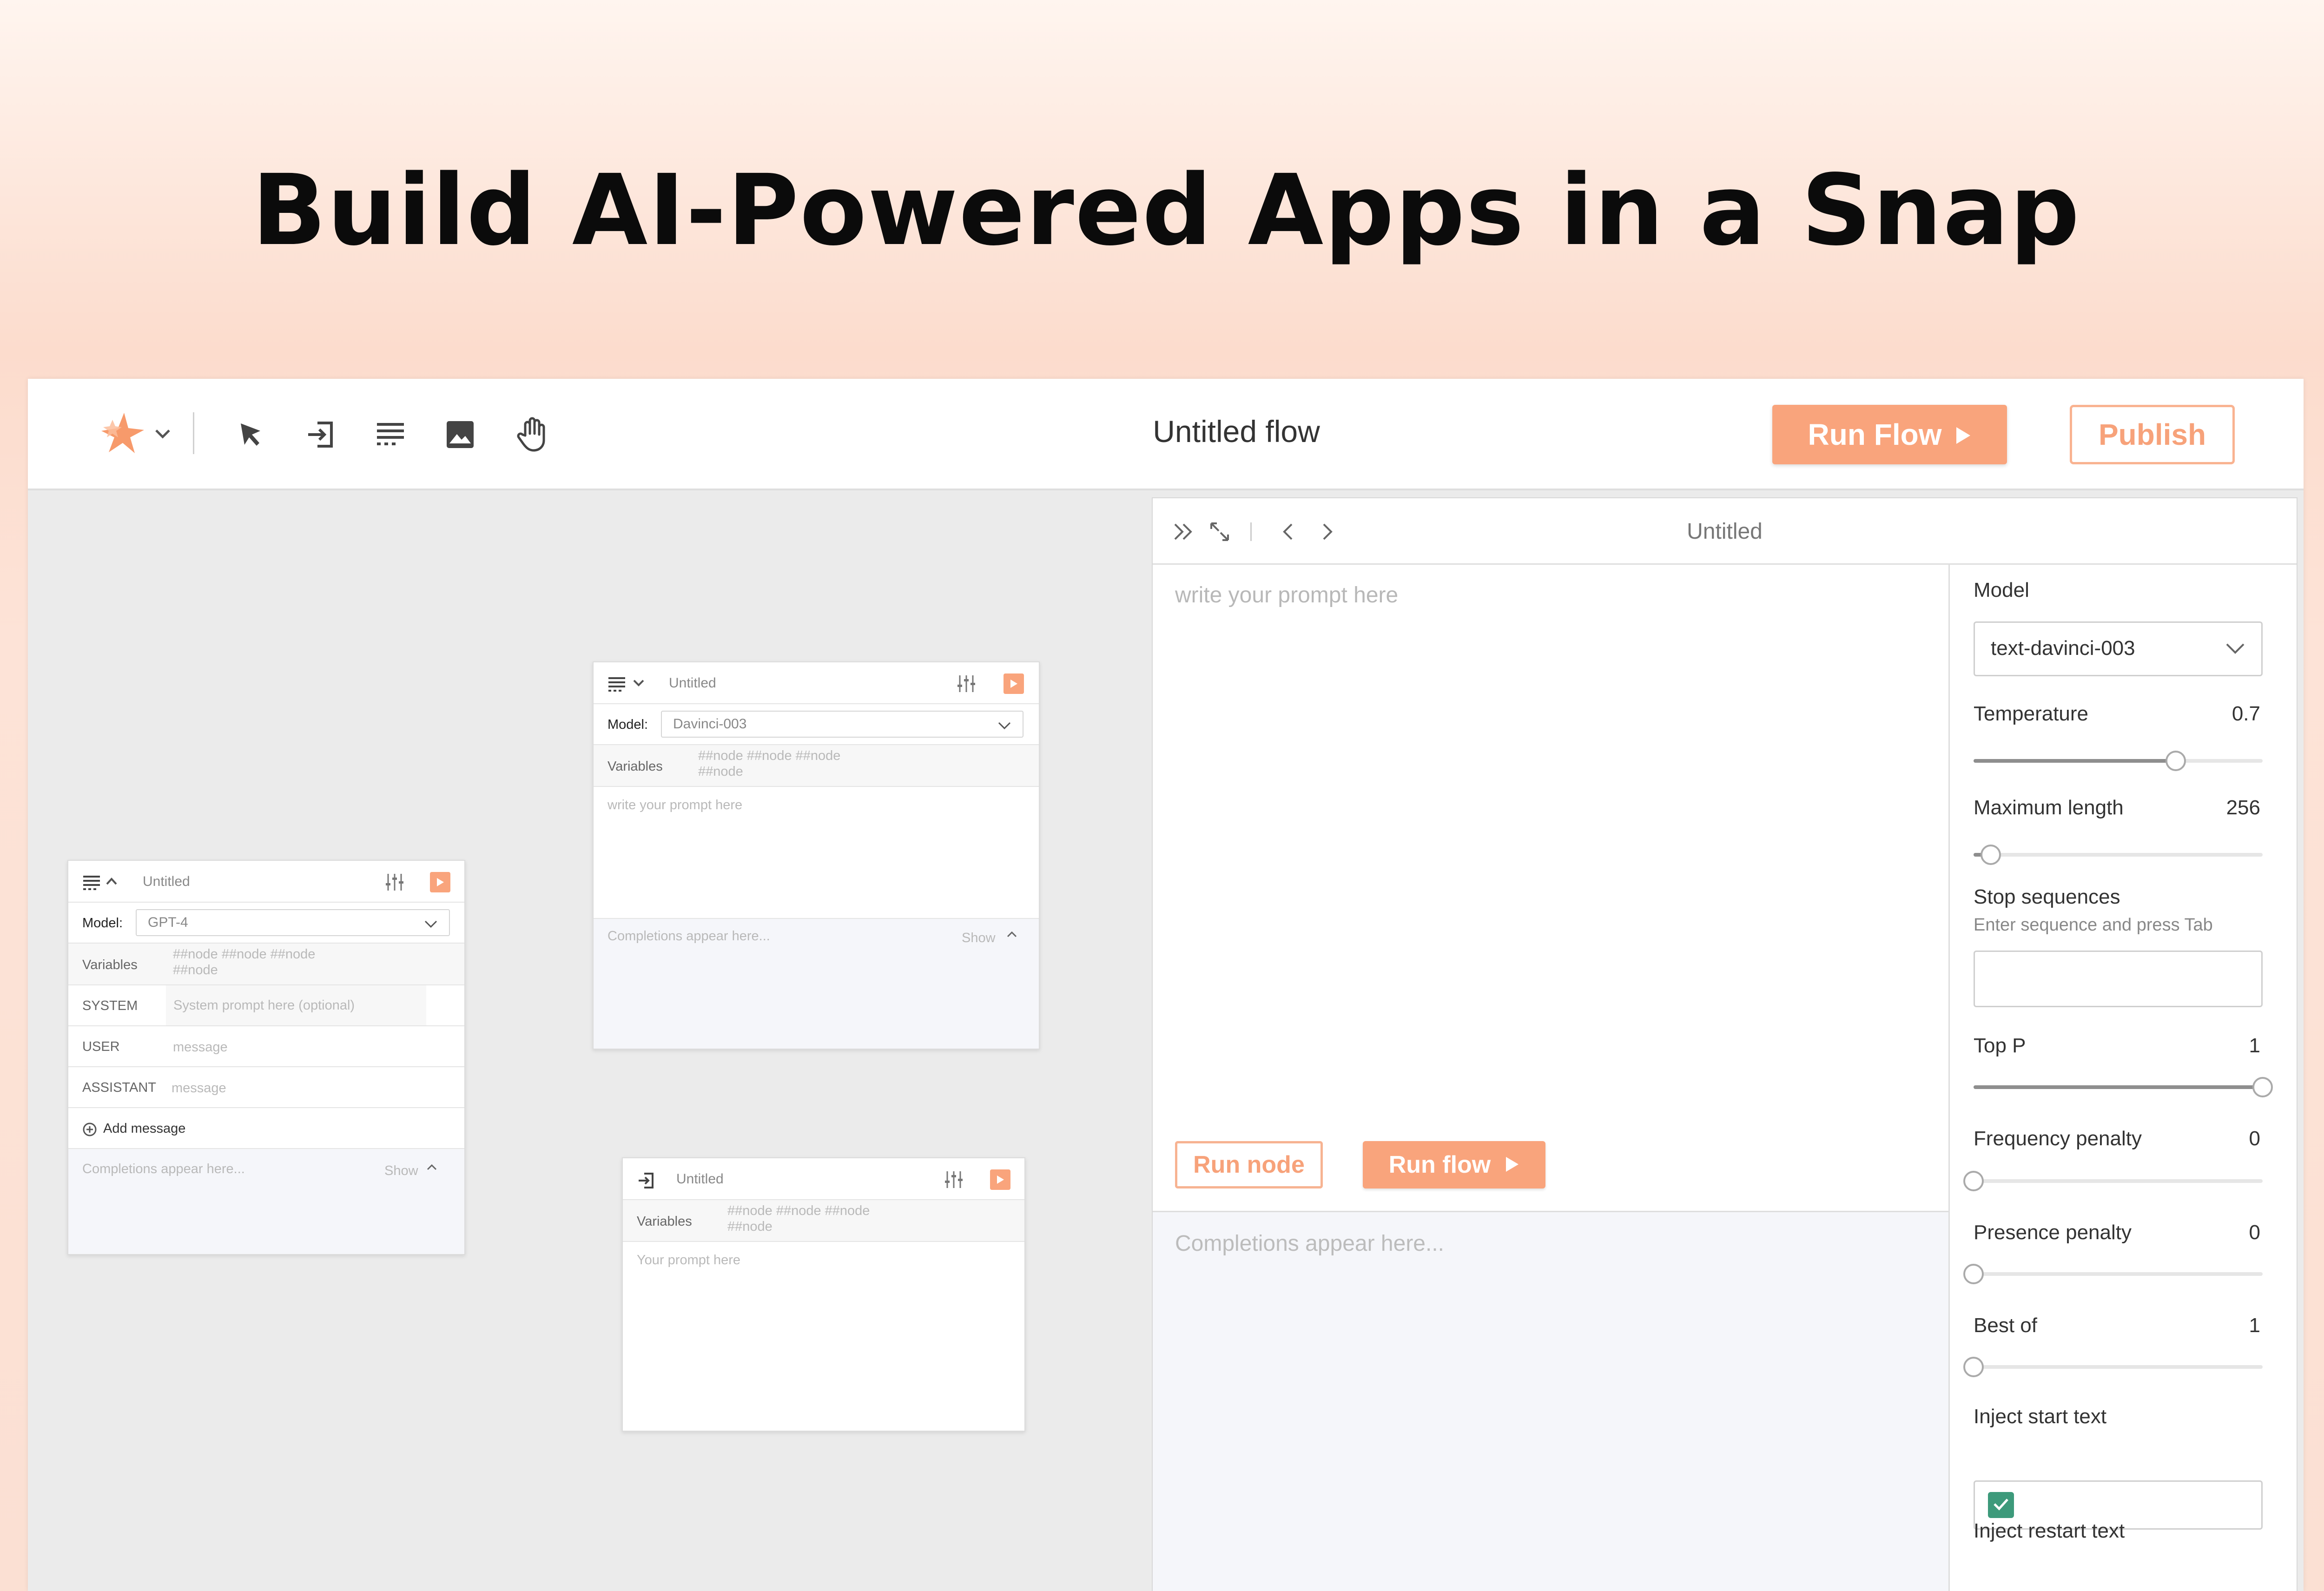  Describe the element at coordinates (251, 434) in the screenshot. I see `cursor-icon` at that location.